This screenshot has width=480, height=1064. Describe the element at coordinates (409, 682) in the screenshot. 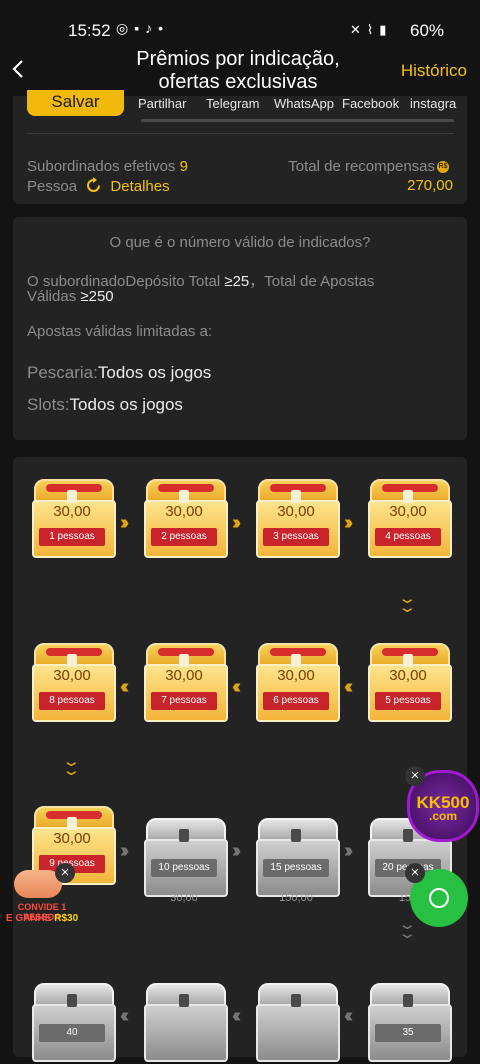

I see `reward-chest: 30,00 5 pessoas` at that location.